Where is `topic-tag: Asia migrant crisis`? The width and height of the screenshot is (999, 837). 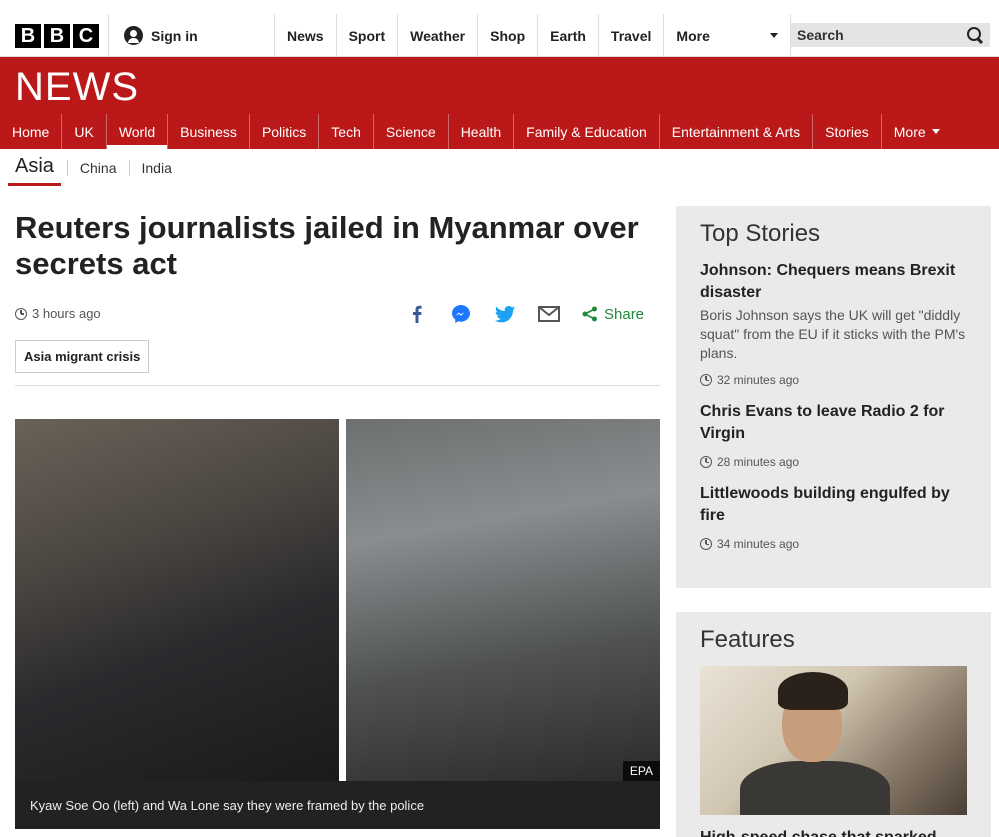 topic-tag: Asia migrant crisis is located at coordinates (82, 356).